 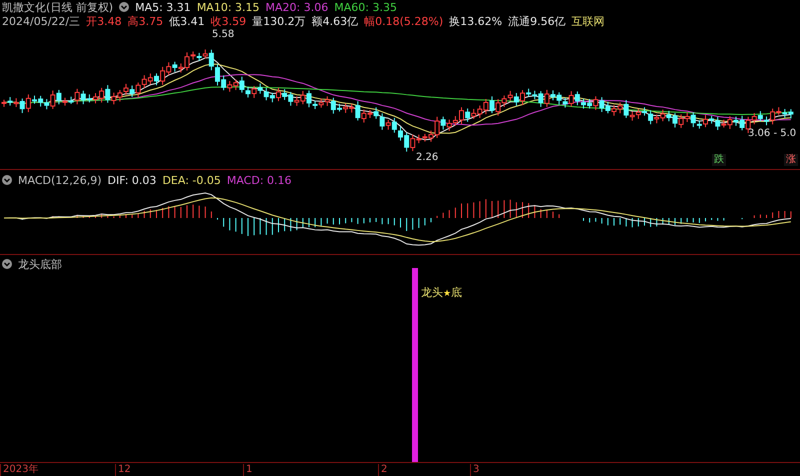 I want to click on axis-label: 2, so click(x=383, y=470).